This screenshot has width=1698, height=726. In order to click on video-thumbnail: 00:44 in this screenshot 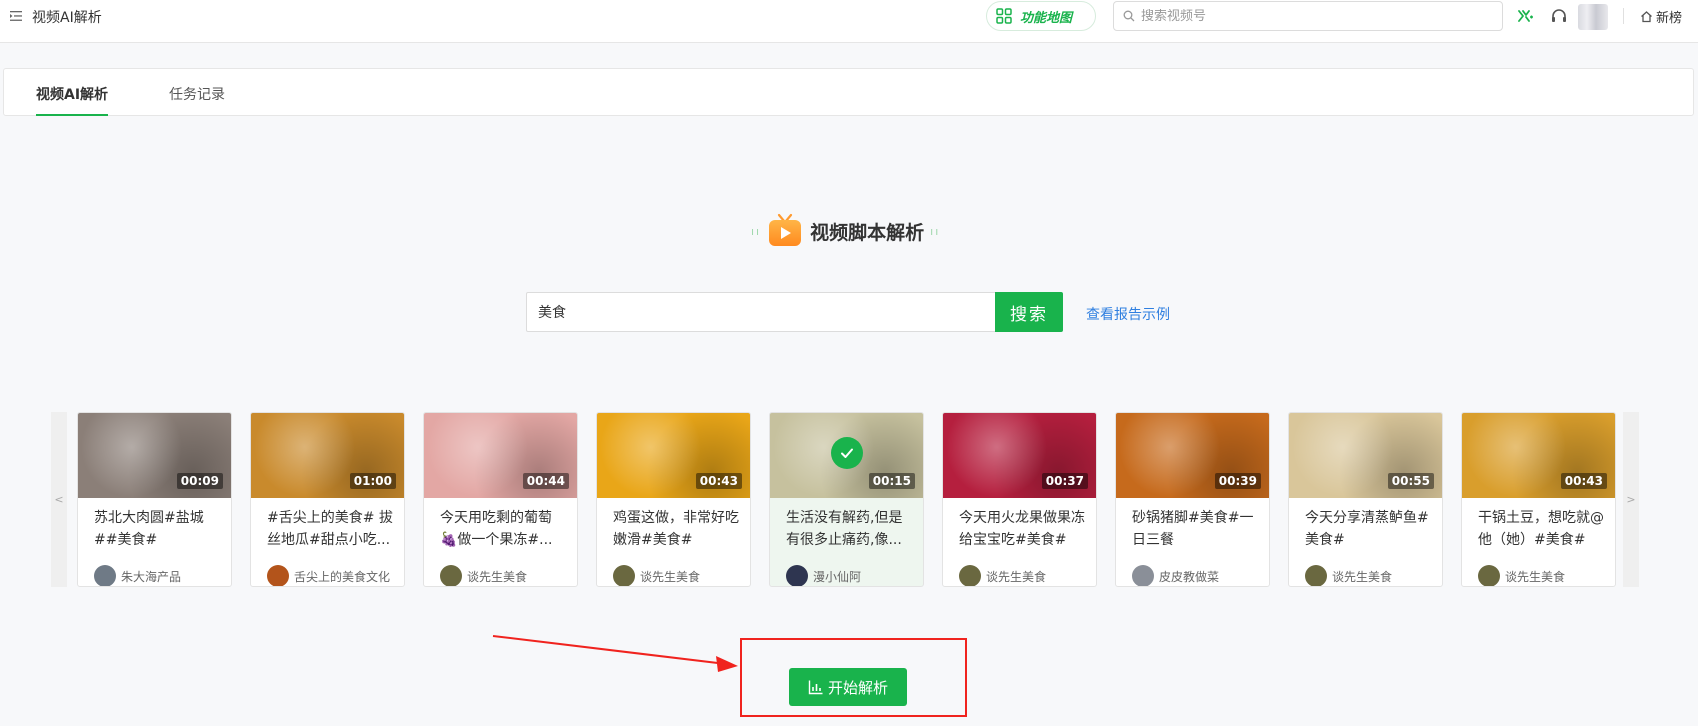, I will do `click(500, 455)`.